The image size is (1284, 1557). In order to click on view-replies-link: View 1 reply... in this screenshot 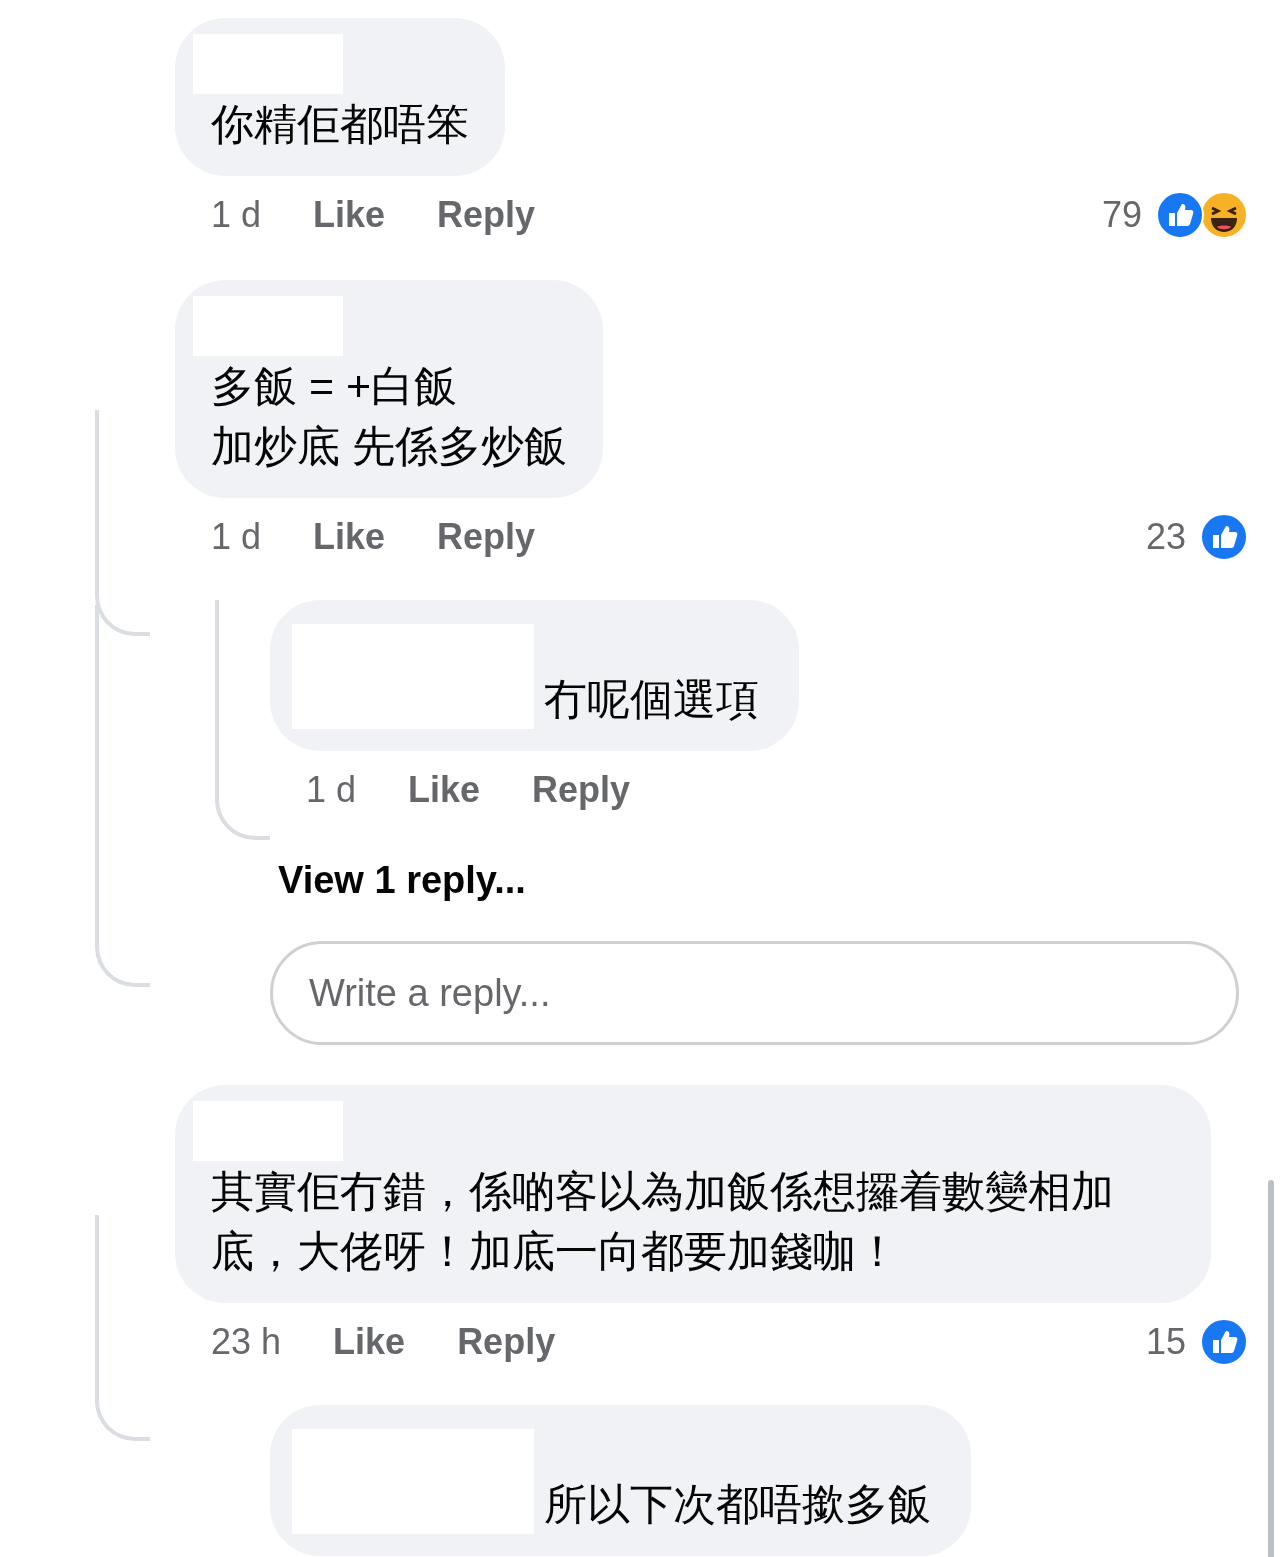, I will do `click(402, 880)`.